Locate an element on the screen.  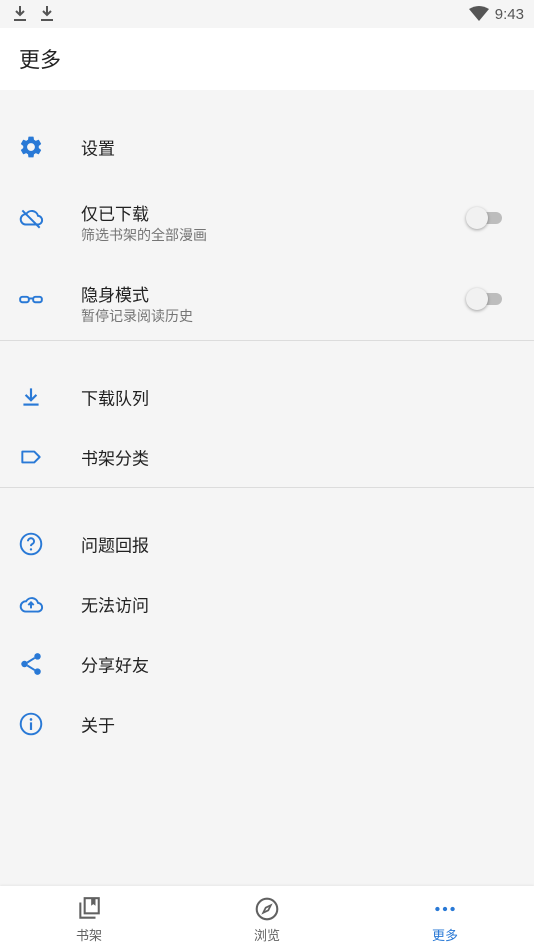
menu-label: 隐身模式 is located at coordinates (115, 296).